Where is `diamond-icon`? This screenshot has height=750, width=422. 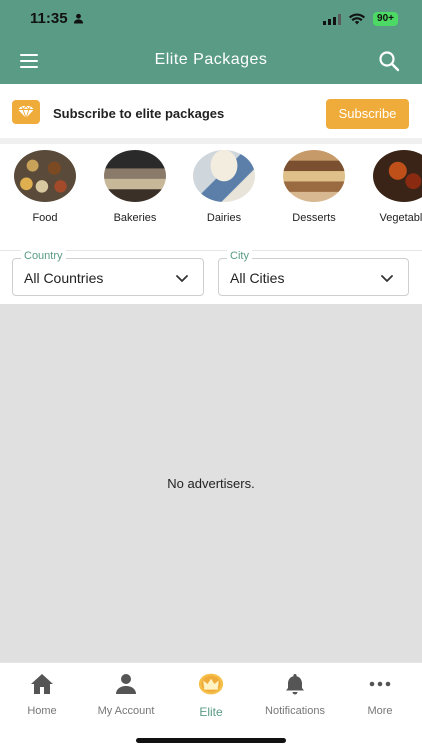 diamond-icon is located at coordinates (26, 112).